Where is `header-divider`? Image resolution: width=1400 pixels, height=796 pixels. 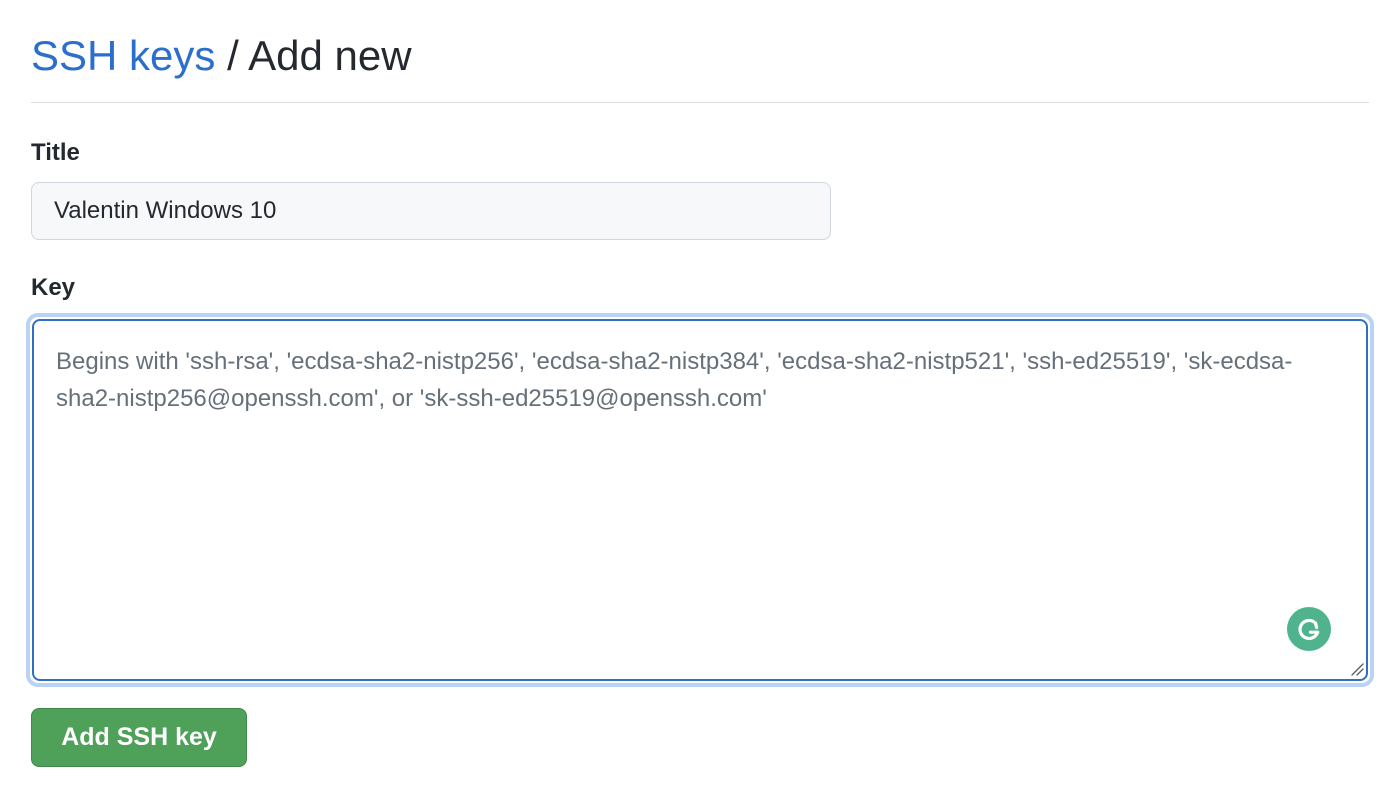 header-divider is located at coordinates (700, 102).